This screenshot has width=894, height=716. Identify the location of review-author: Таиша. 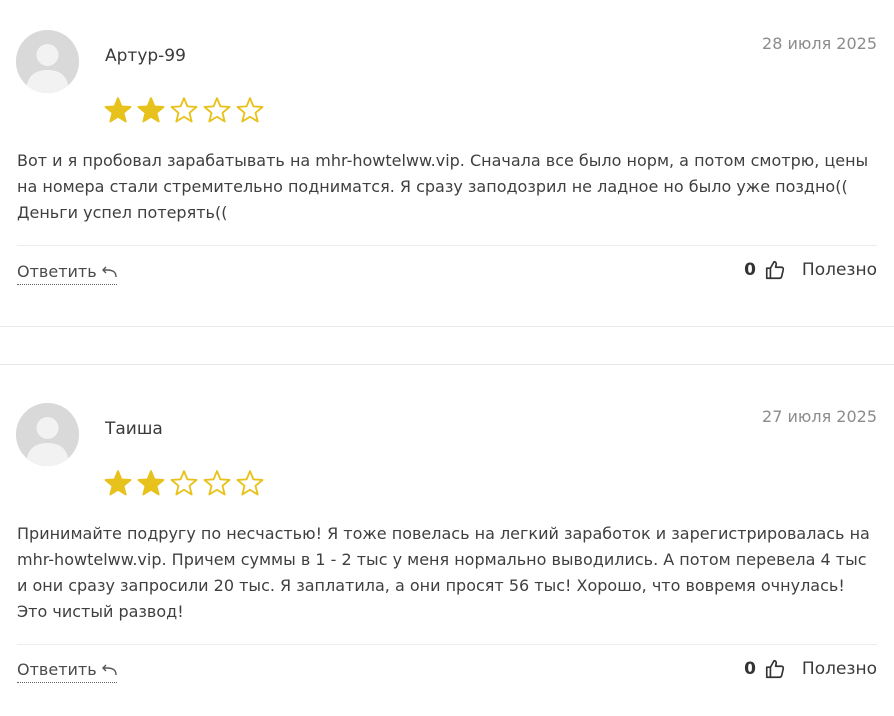
(134, 429).